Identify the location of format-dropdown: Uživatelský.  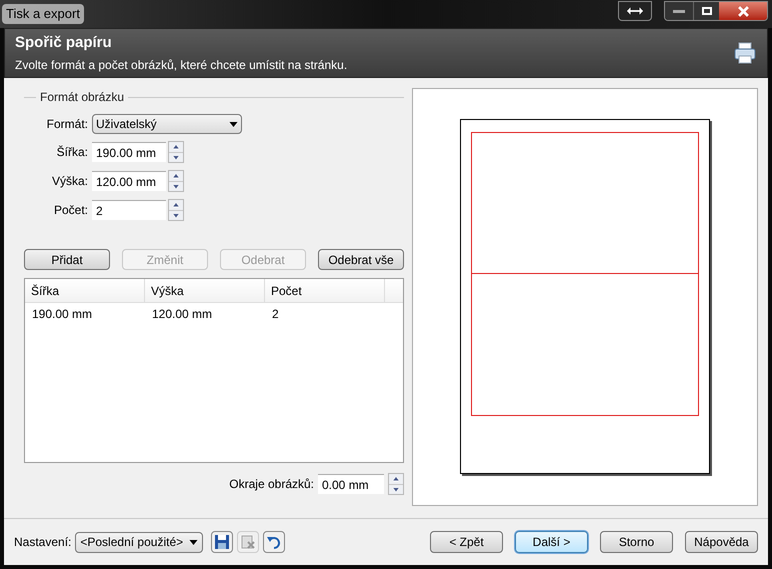
(167, 124).